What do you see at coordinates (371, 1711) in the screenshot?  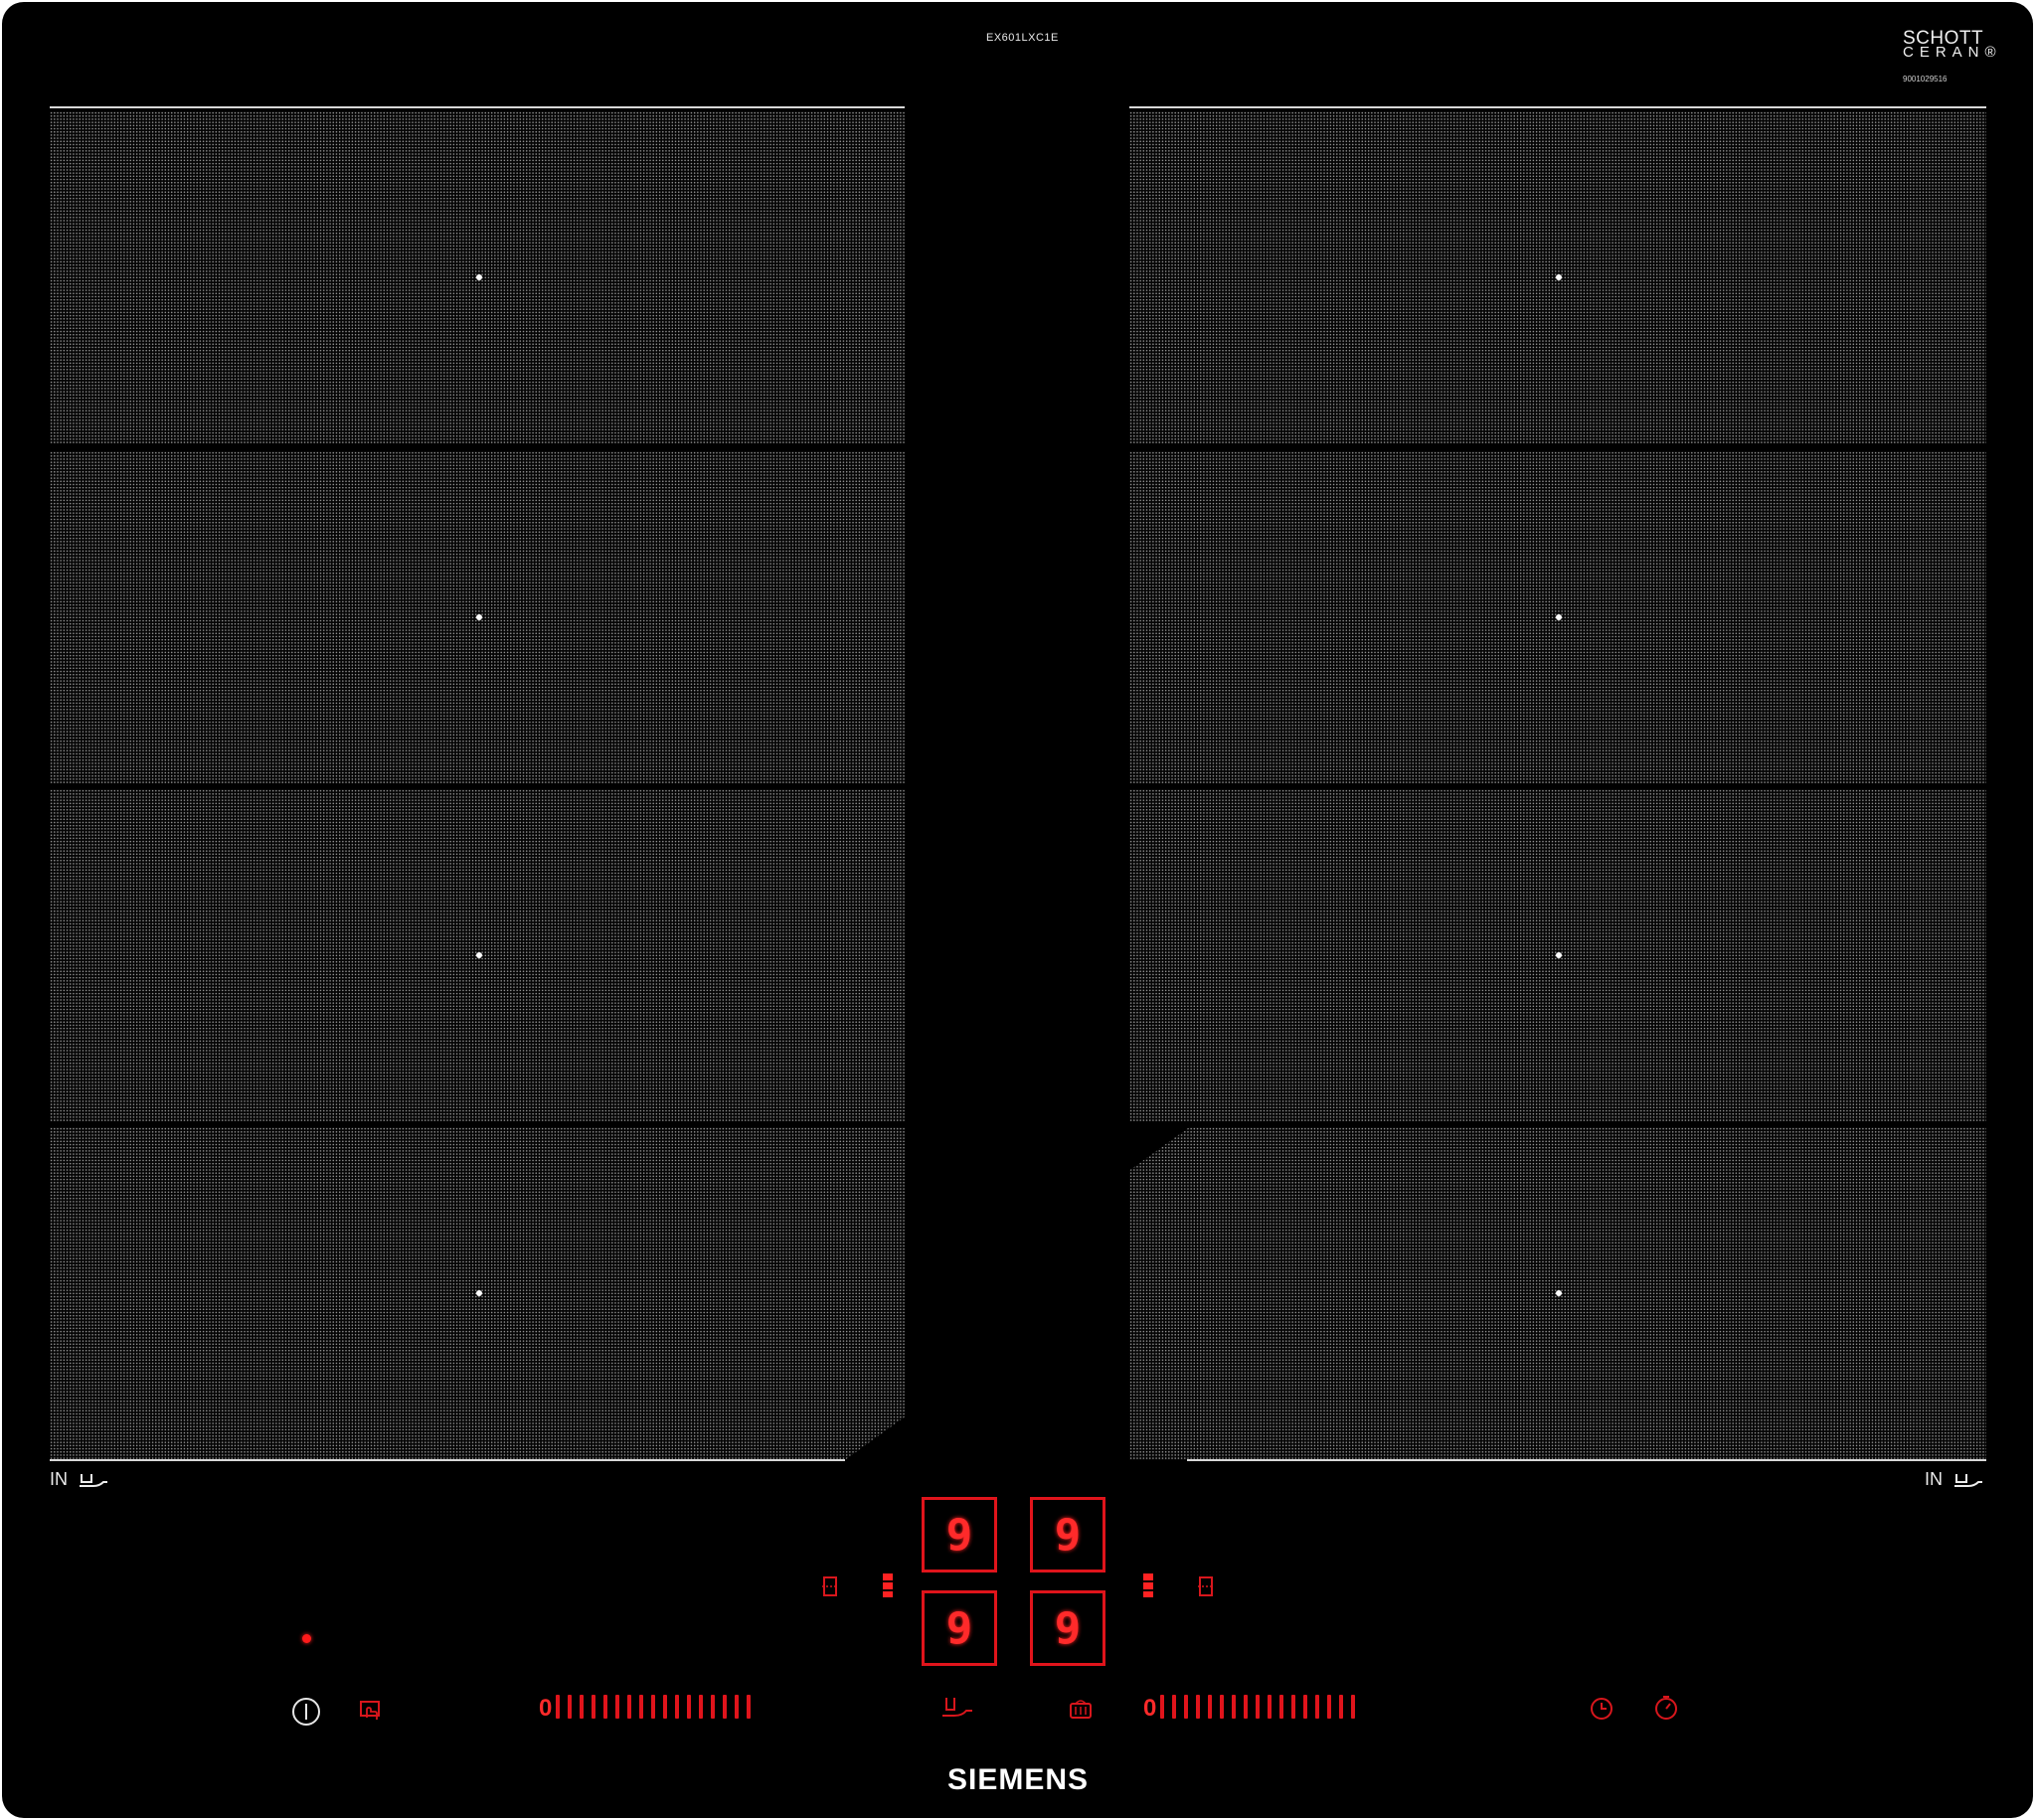 I see `wipe-protection-icon` at bounding box center [371, 1711].